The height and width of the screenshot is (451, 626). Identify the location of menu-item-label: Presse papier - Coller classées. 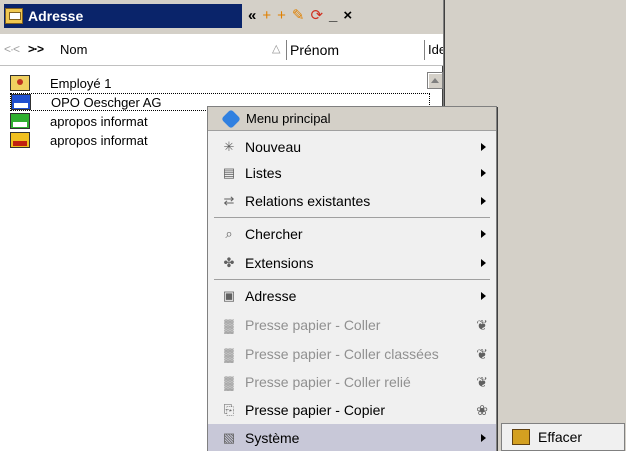
(342, 354).